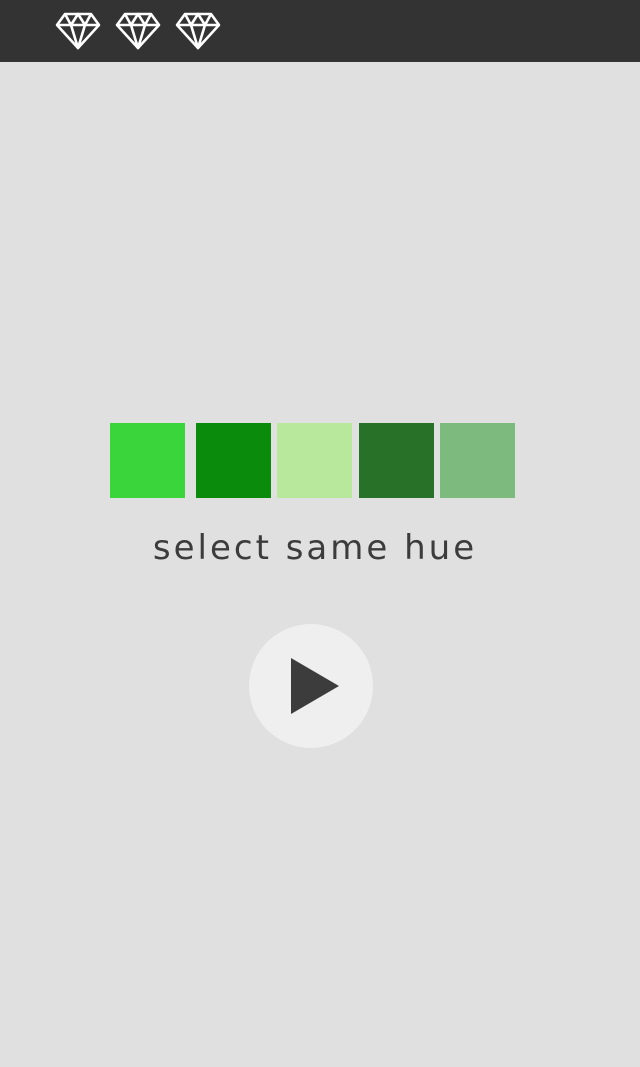  I want to click on play-button, so click(311, 686).